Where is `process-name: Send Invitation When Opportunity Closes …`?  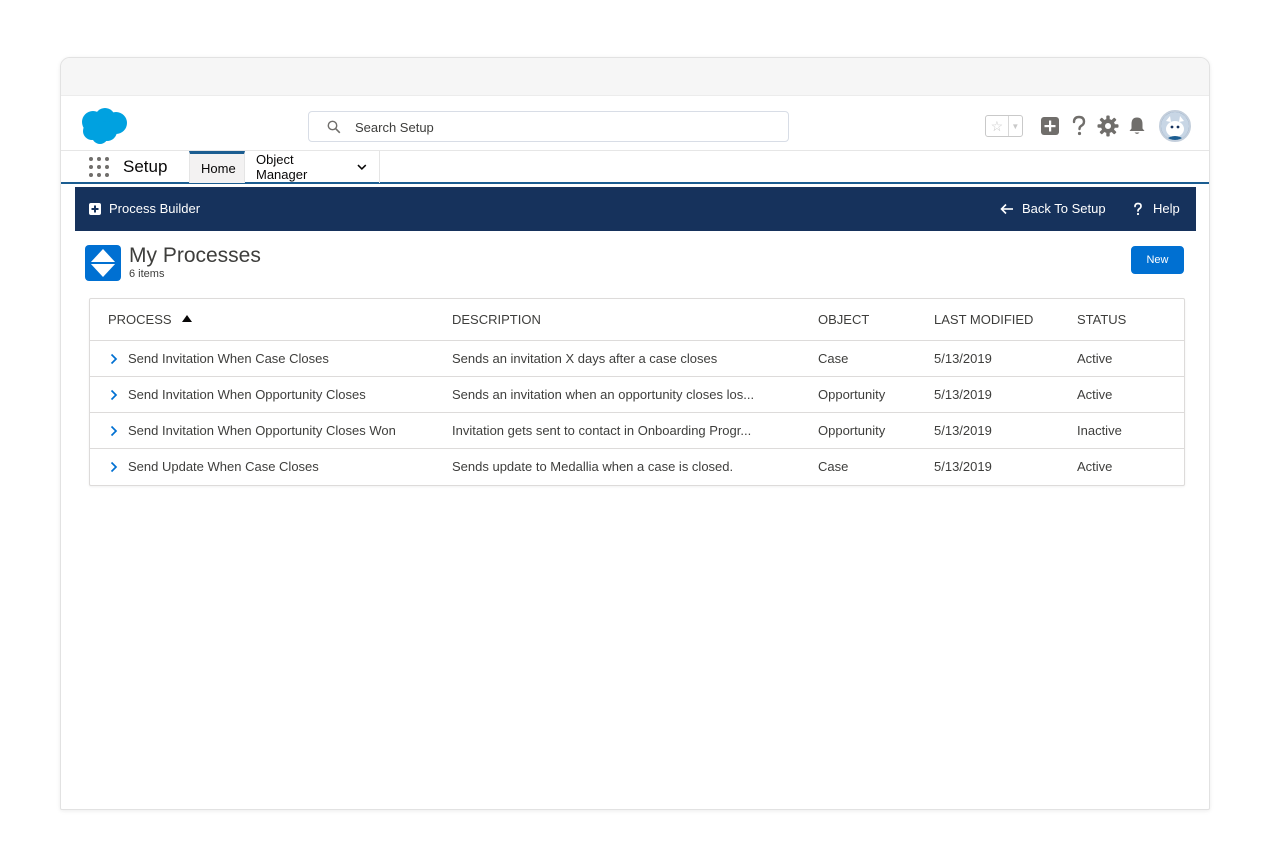 process-name: Send Invitation When Opportunity Closes … is located at coordinates (262, 430).